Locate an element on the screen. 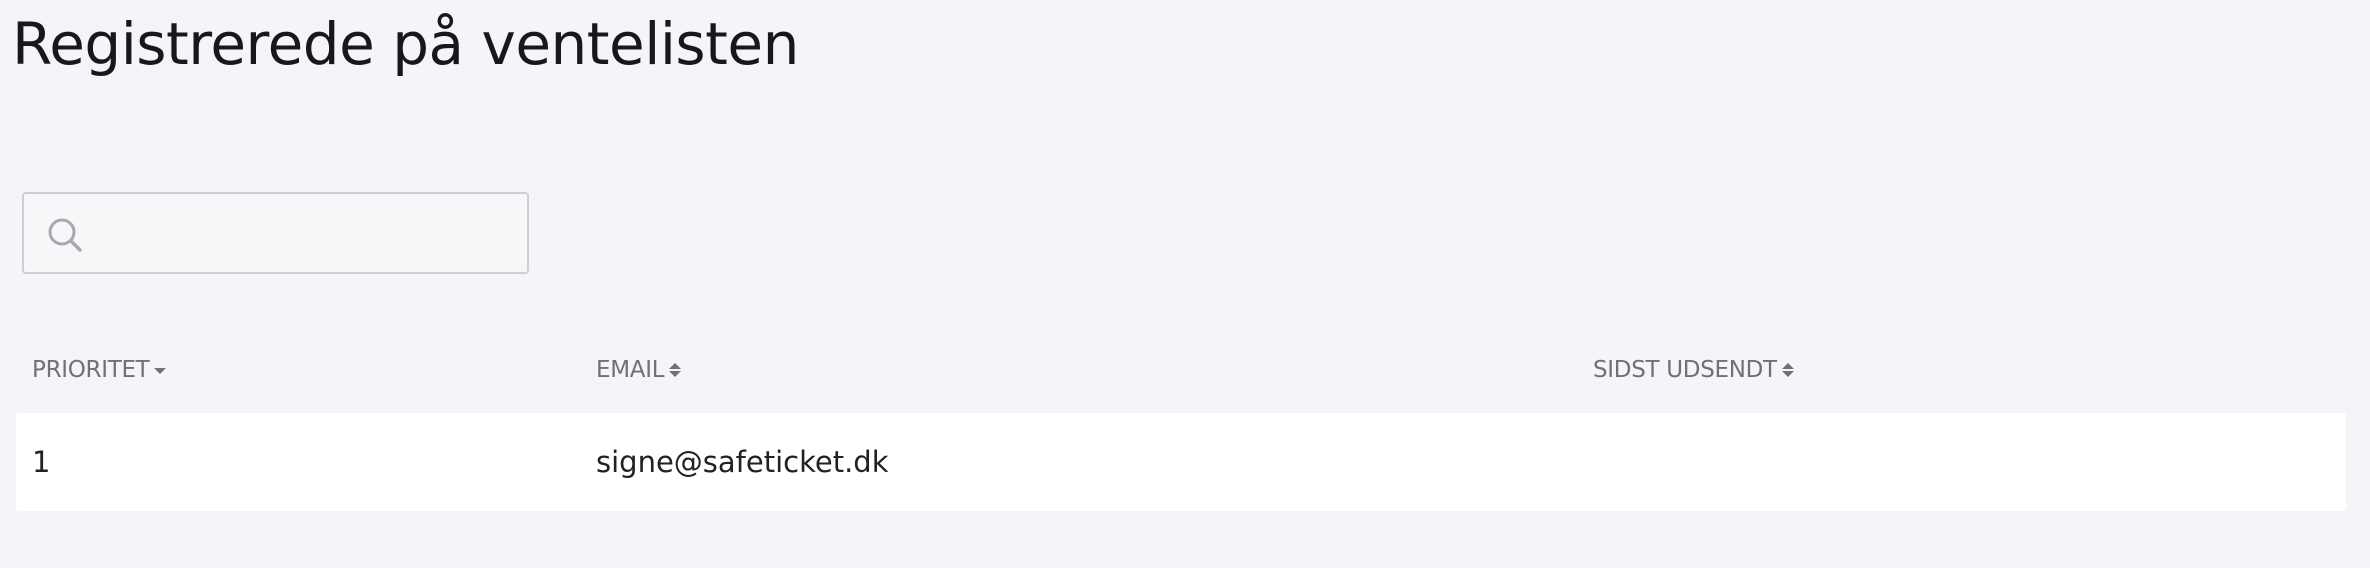 This screenshot has height=568, width=2370. column-header-label: SIDST UDSENDT is located at coordinates (1685, 370).